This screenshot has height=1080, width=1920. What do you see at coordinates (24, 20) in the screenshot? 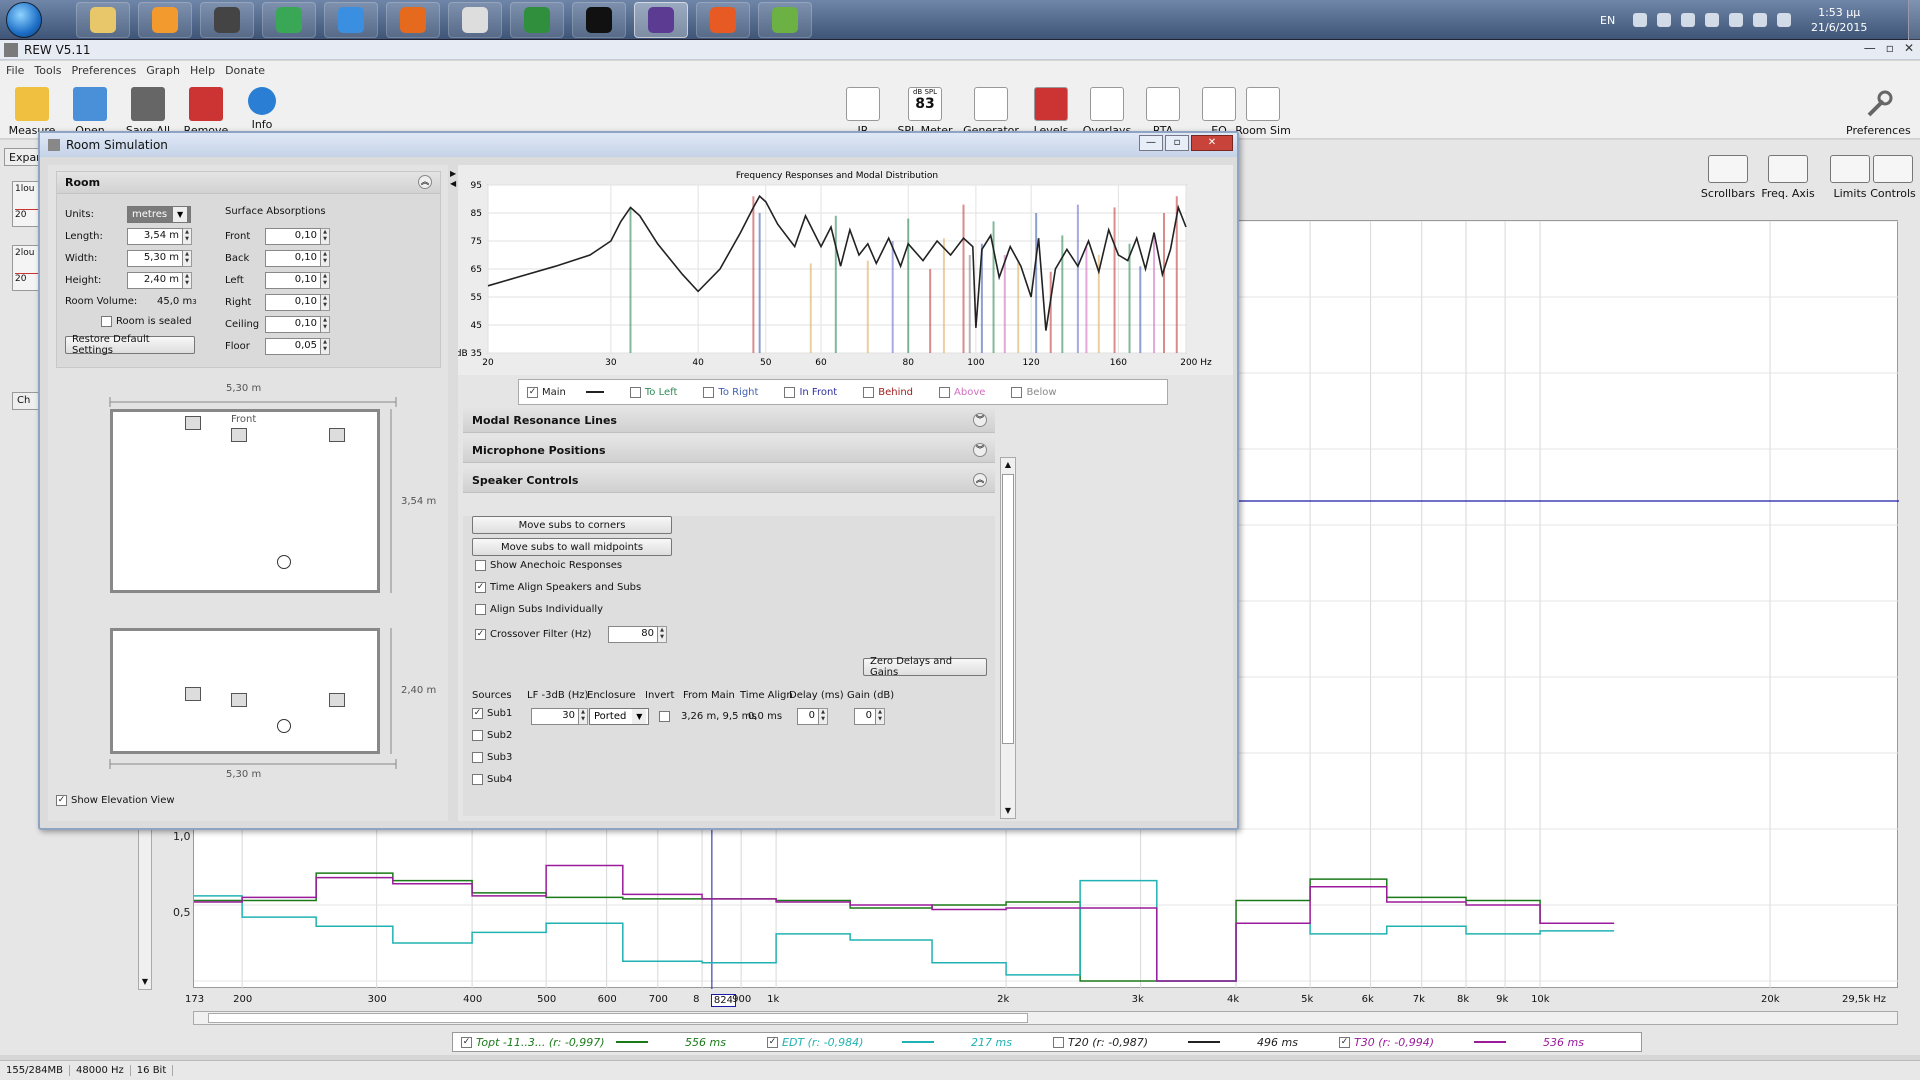
I see `start-button` at bounding box center [24, 20].